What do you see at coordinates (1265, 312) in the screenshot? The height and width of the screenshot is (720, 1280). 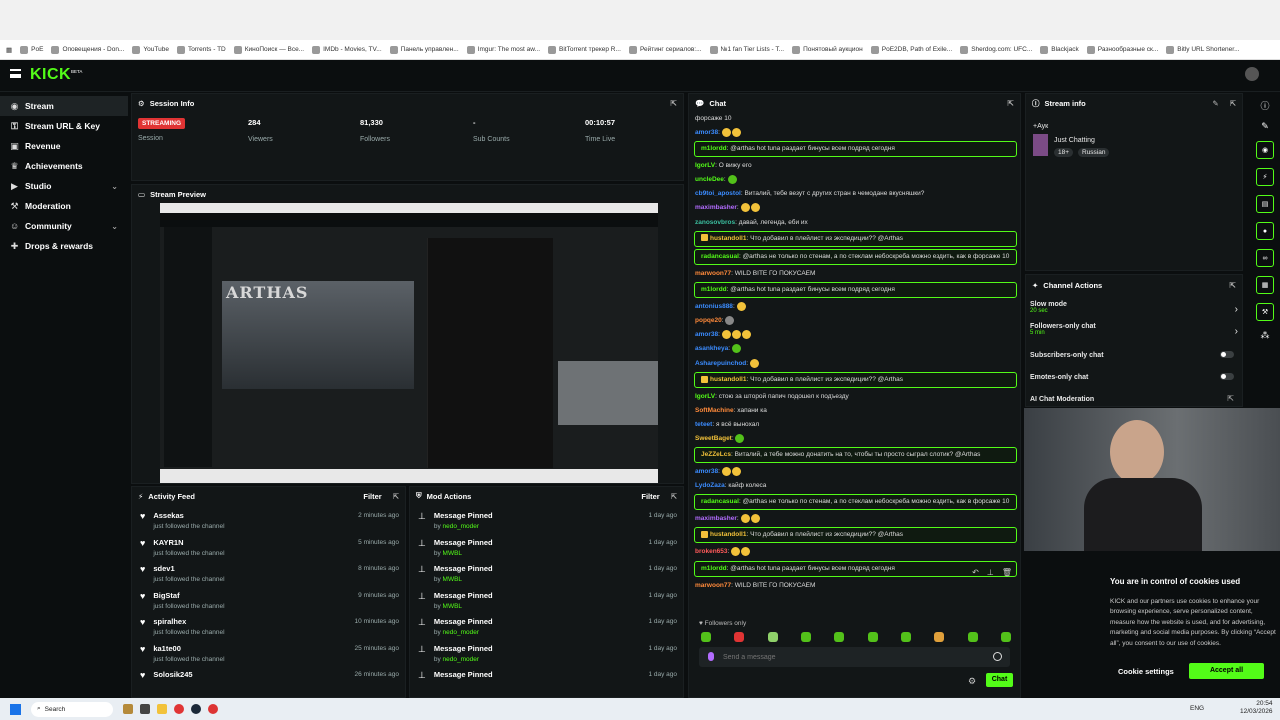 I see `wrench-icon: ⚒` at bounding box center [1265, 312].